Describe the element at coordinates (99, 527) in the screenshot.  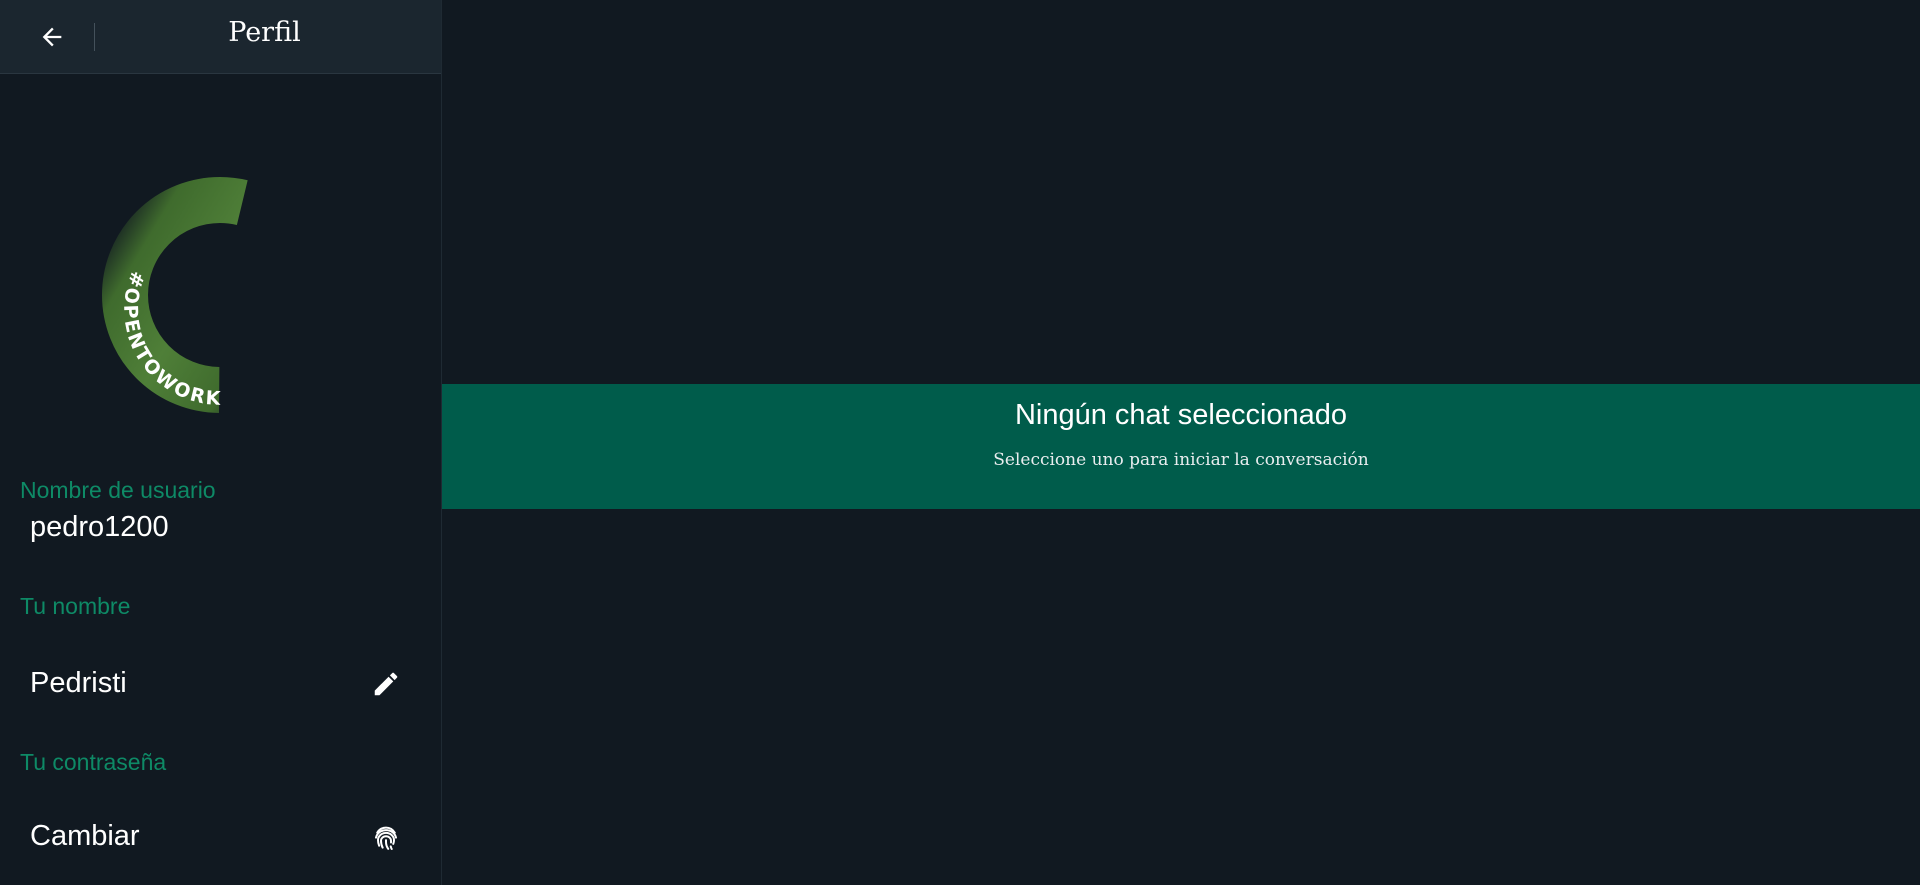
I see `username-value: pedro1200` at that location.